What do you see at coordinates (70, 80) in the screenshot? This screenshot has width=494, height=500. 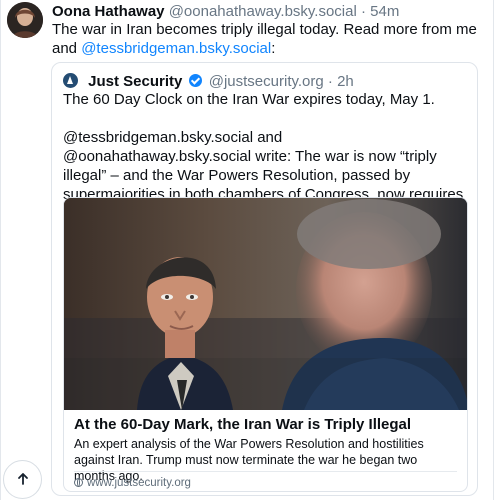 I see `just-security-logo-icon` at bounding box center [70, 80].